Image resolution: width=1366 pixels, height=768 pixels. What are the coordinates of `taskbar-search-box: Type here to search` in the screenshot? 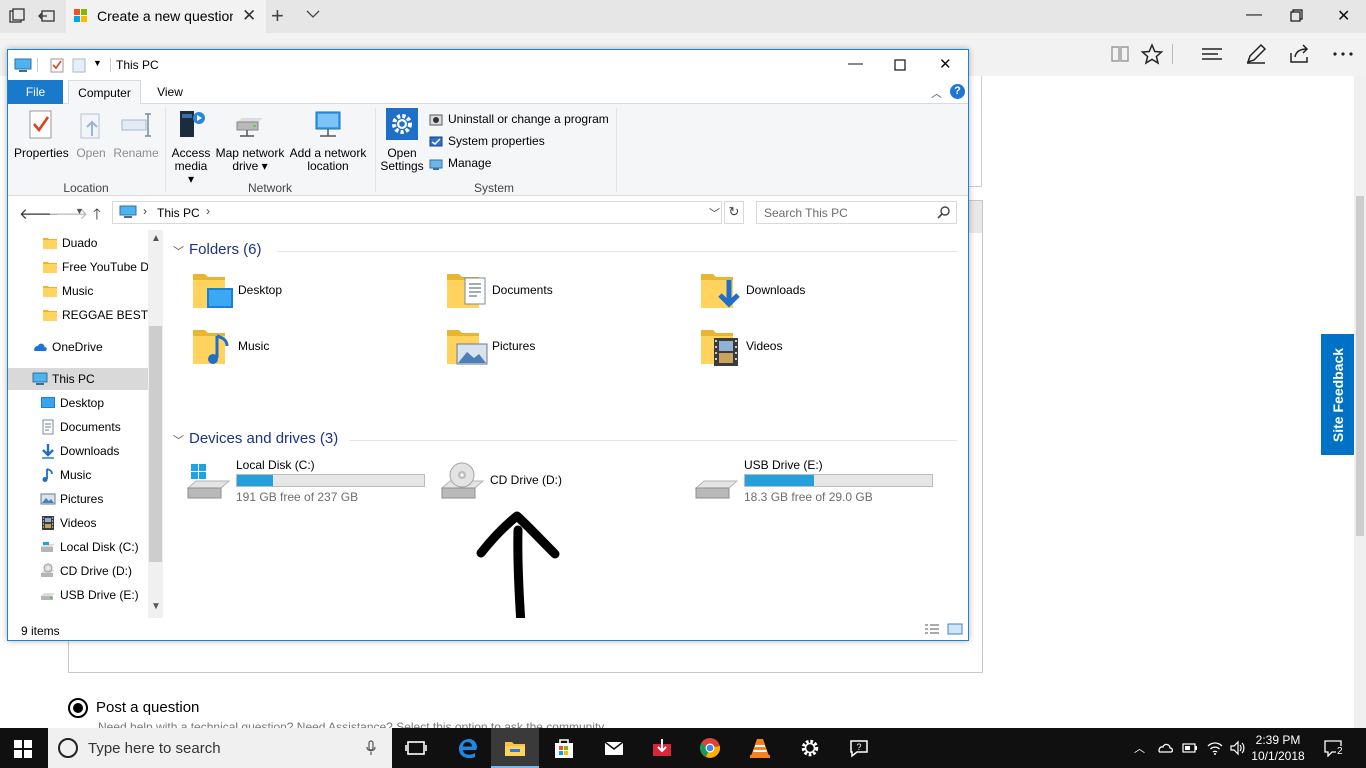 It's located at (220, 748).